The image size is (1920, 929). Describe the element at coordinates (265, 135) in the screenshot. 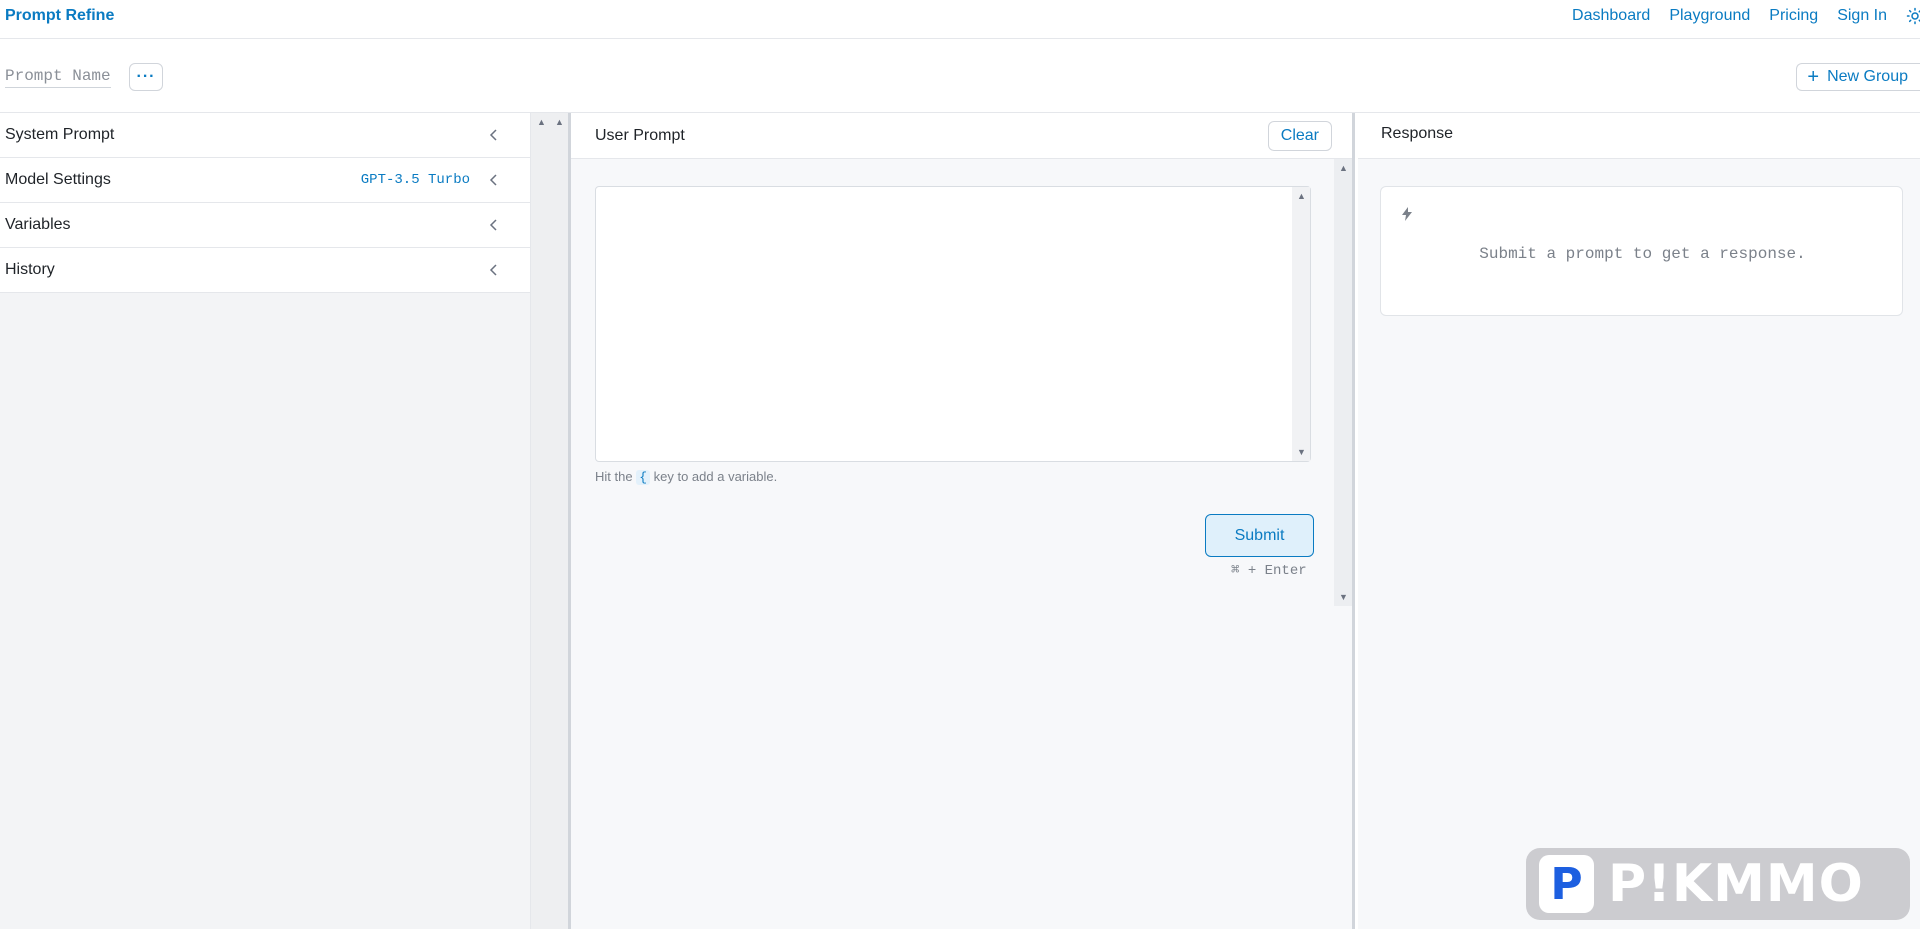

I see `accordion-system-prompt: System Prompt` at that location.